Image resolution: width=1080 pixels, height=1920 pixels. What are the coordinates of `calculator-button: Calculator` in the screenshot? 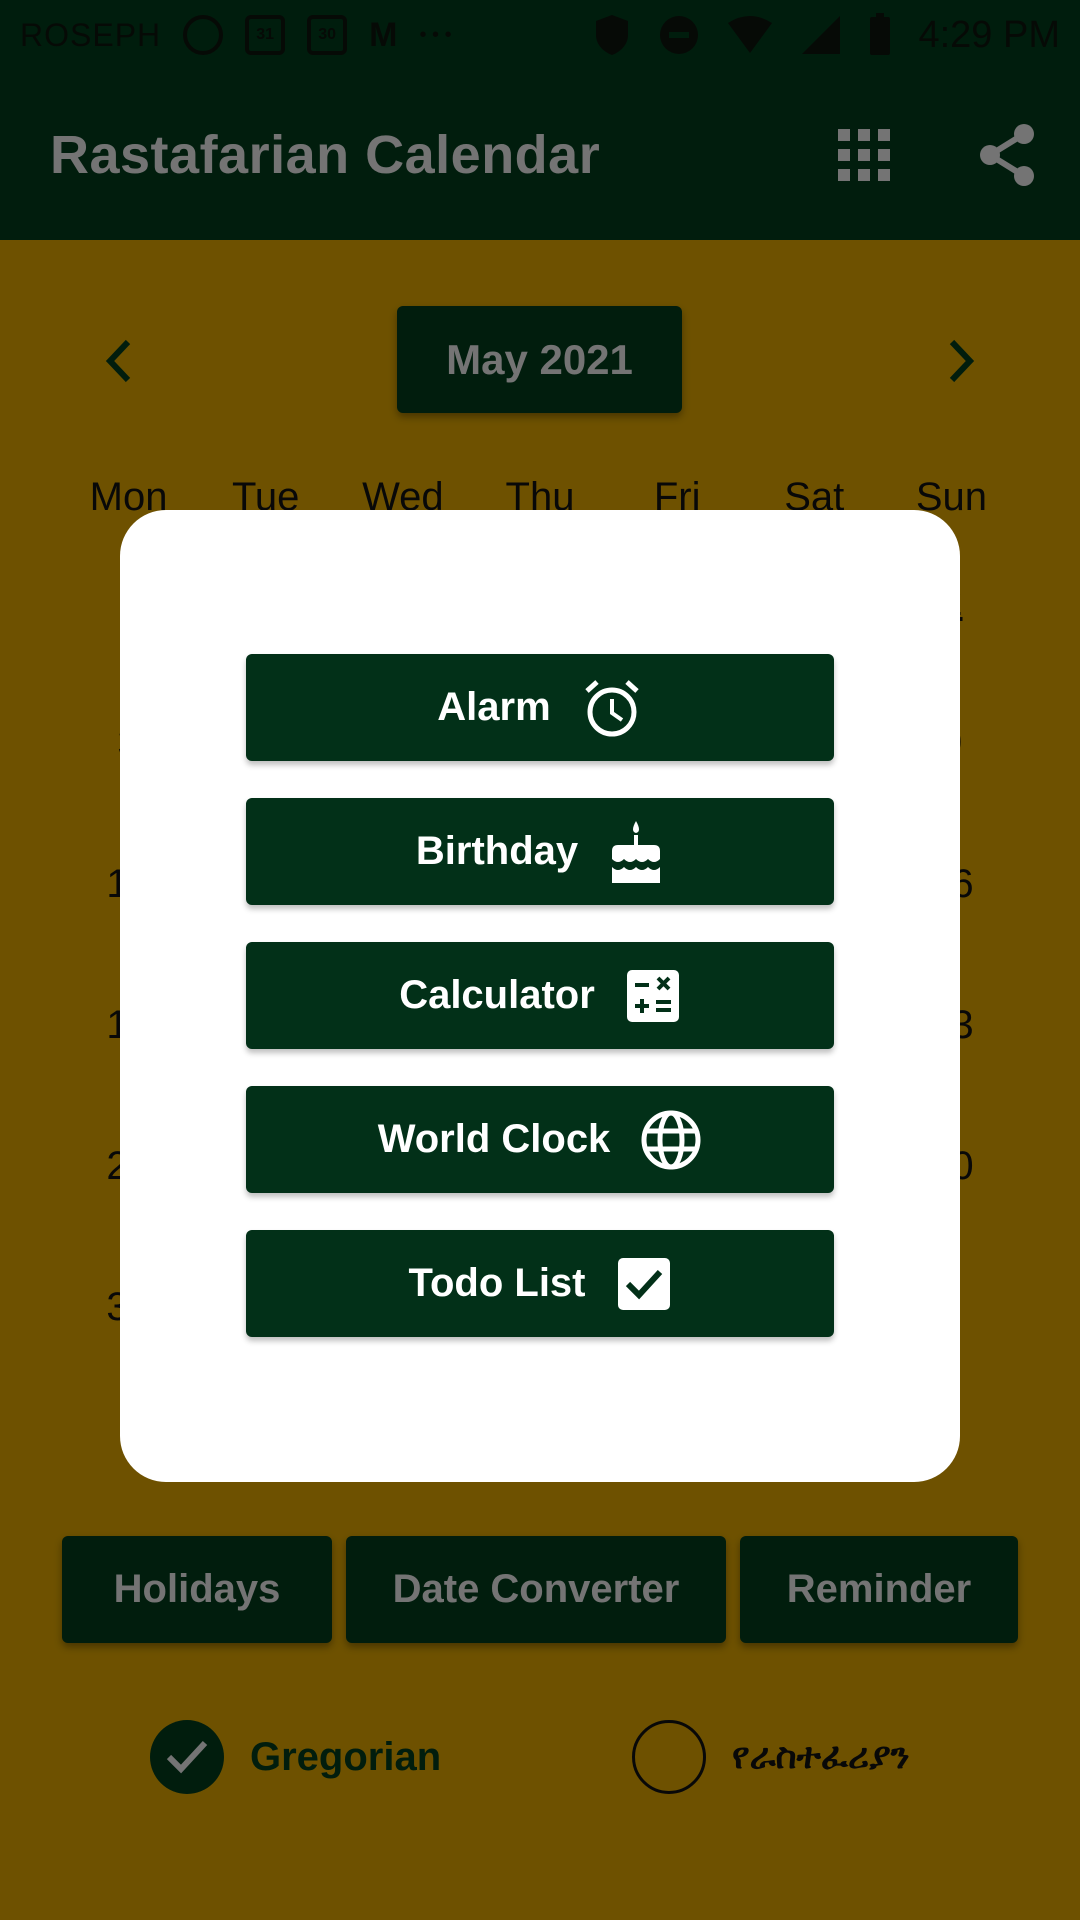 It's located at (540, 995).